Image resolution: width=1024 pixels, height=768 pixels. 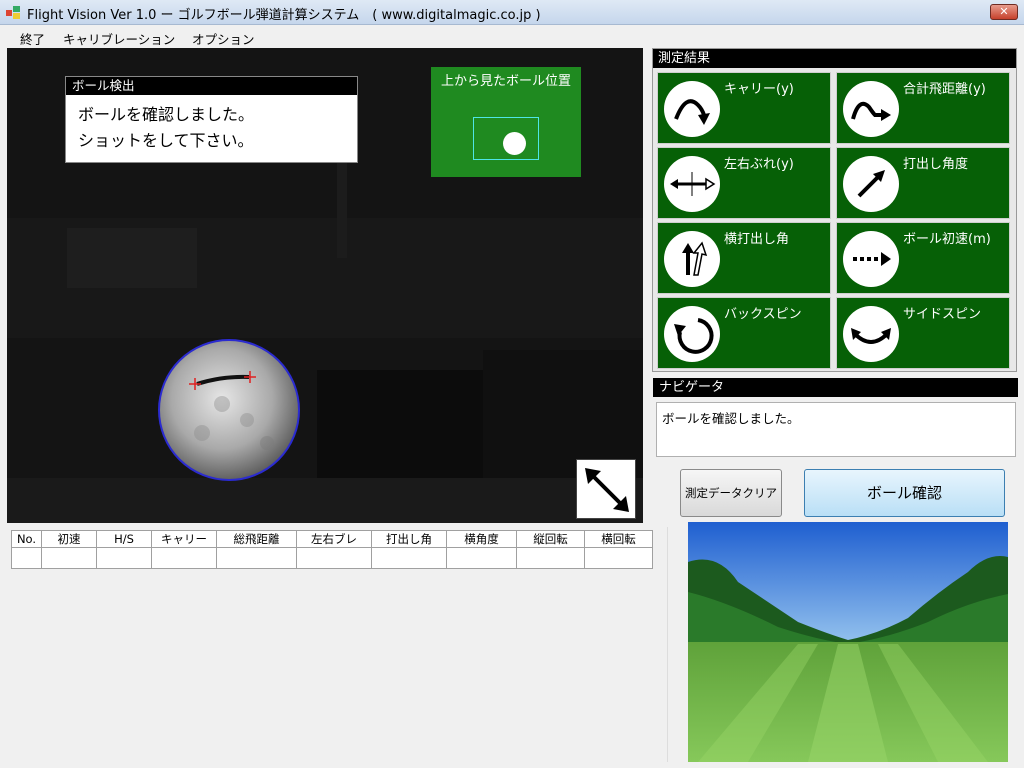 I want to click on top-view-ball, so click(x=514, y=143).